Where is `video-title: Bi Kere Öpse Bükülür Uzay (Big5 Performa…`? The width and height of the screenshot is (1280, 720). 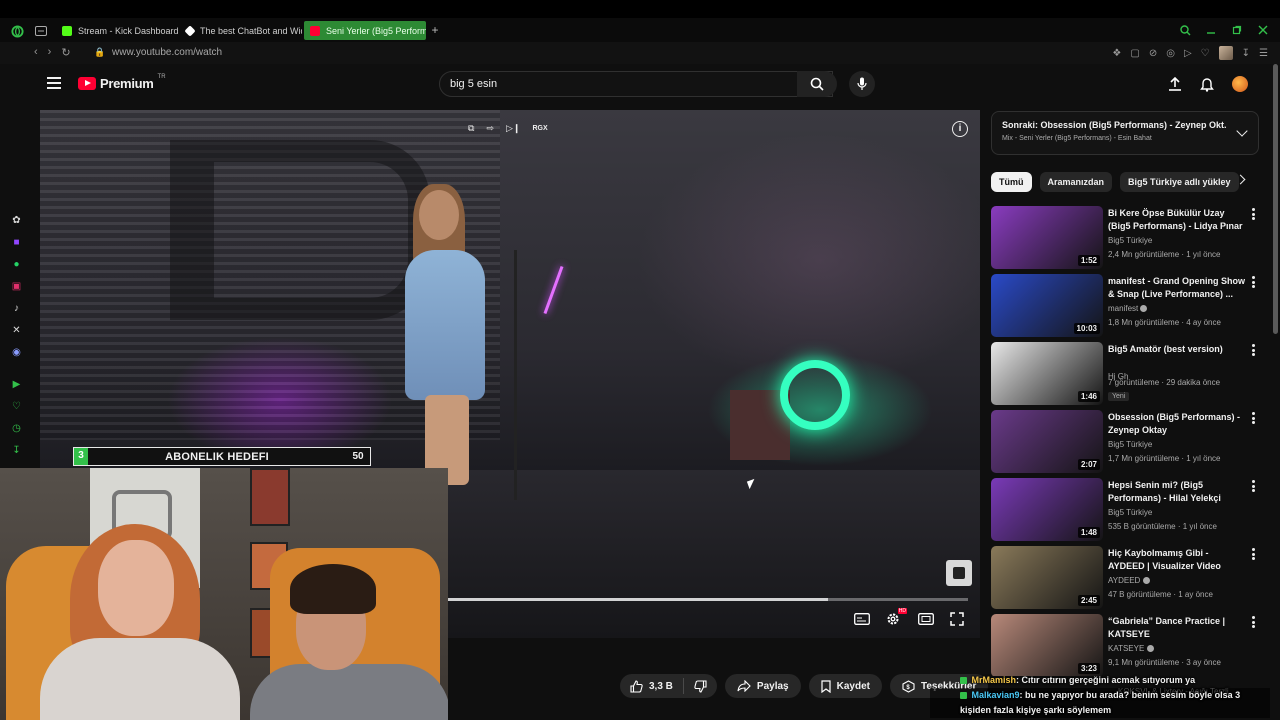
video-title: Bi Kere Öpse Bükülür Uzay (Big5 Performa… is located at coordinates (1177, 220).